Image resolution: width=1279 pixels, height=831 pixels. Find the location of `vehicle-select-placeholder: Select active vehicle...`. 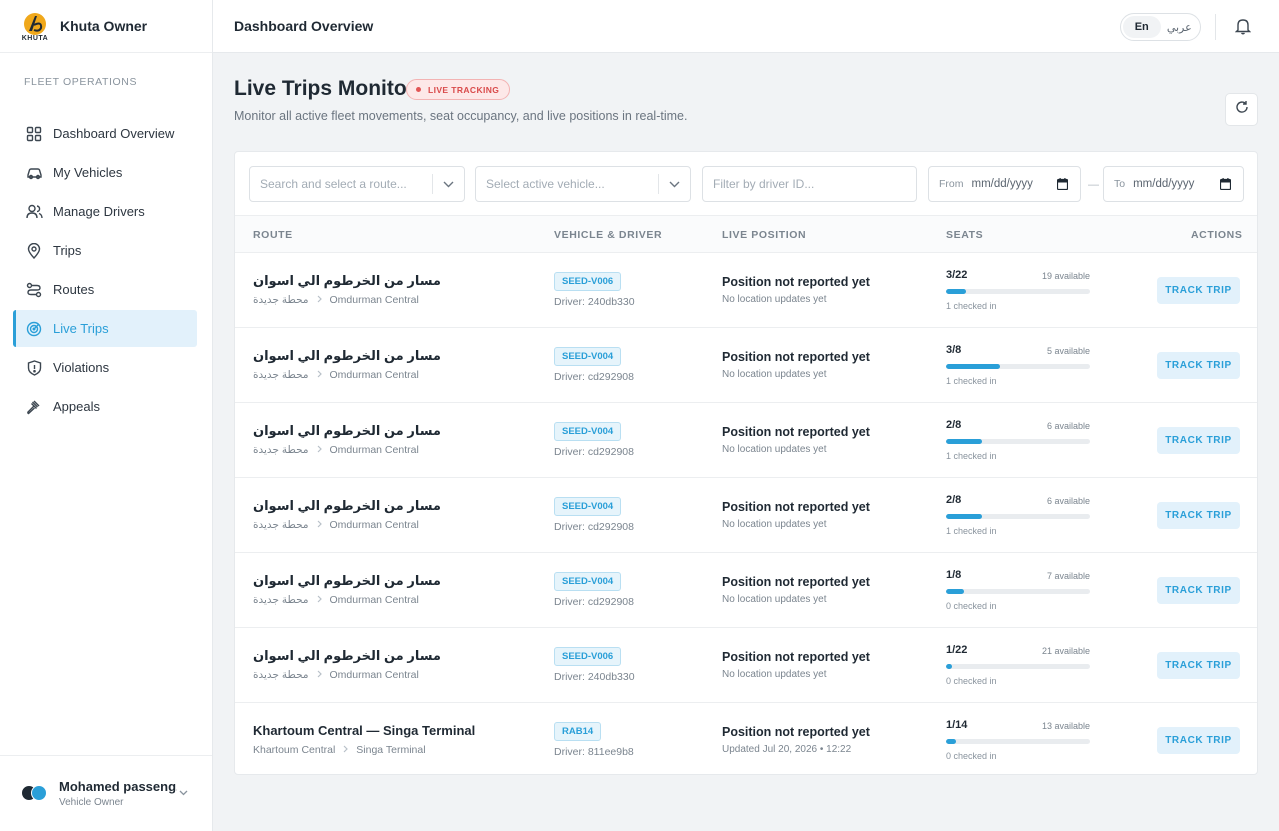

vehicle-select-placeholder: Select active vehicle... is located at coordinates (545, 184).